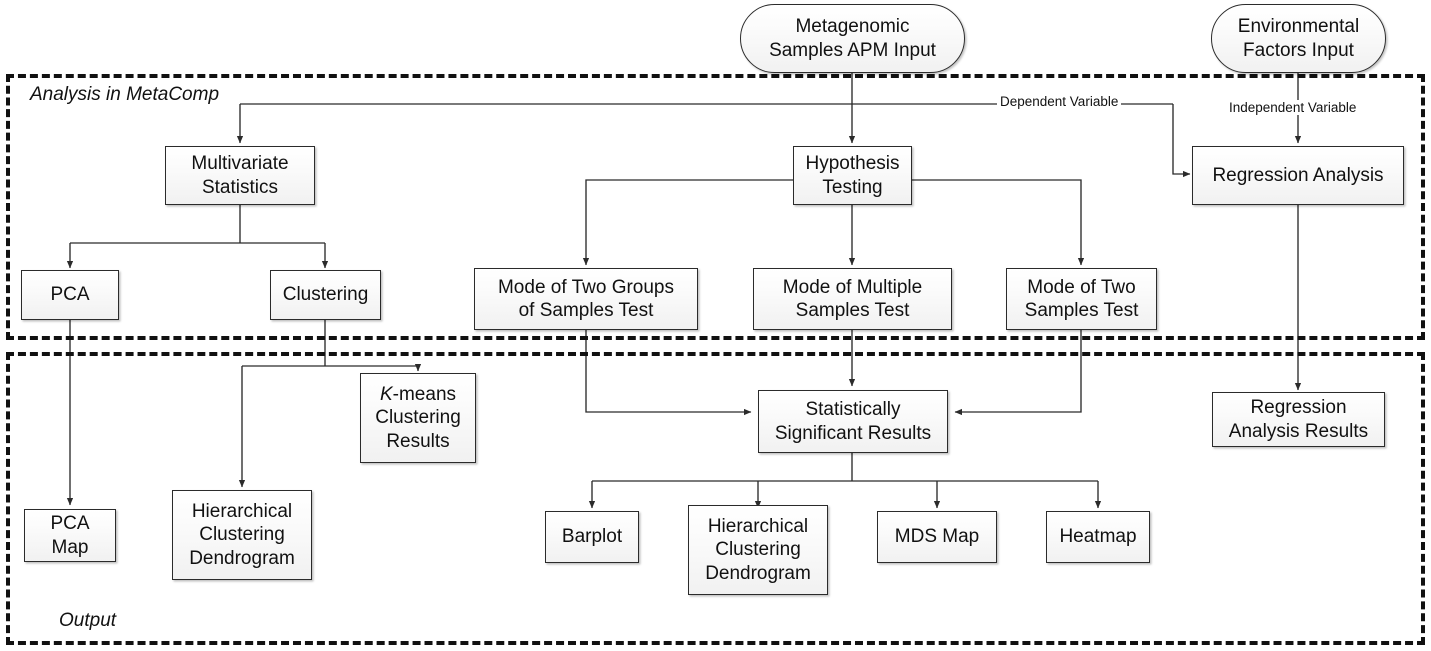 The image size is (1431, 651). I want to click on node-label: Barplot, so click(592, 537).